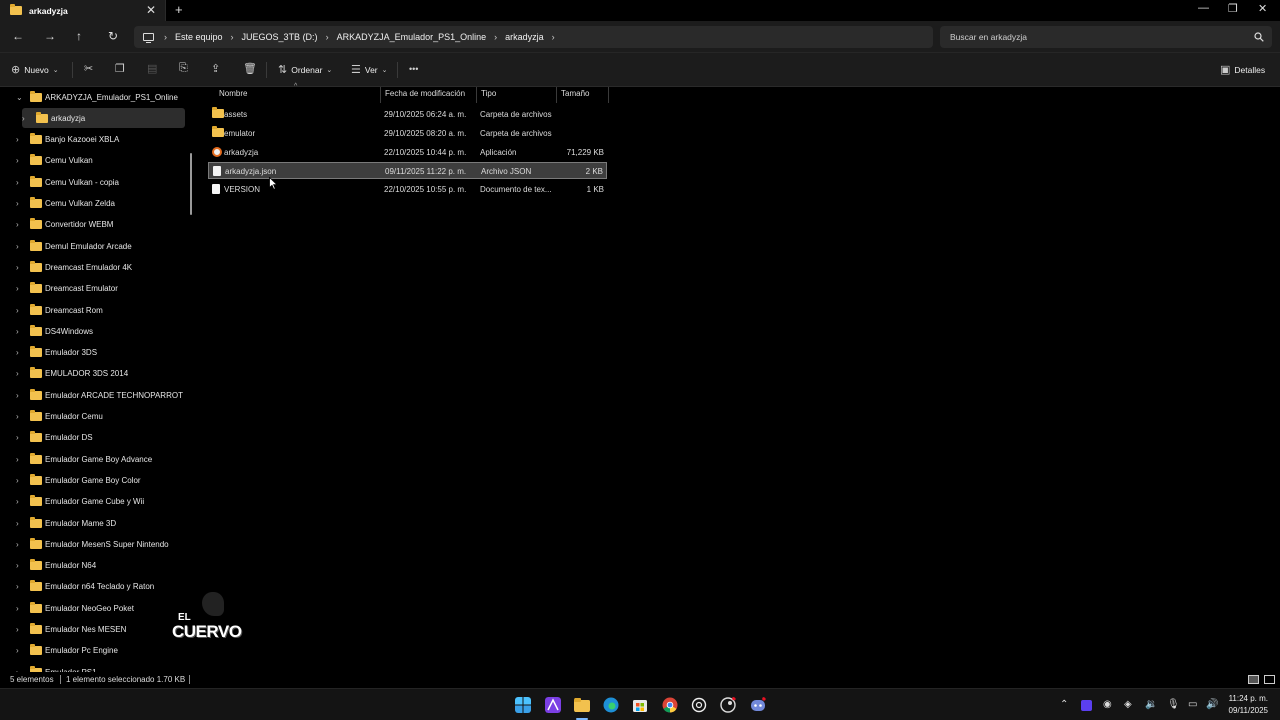 The height and width of the screenshot is (720, 1280). What do you see at coordinates (54, 438) in the screenshot?
I see `sidebar-item: › Emulador DS` at bounding box center [54, 438].